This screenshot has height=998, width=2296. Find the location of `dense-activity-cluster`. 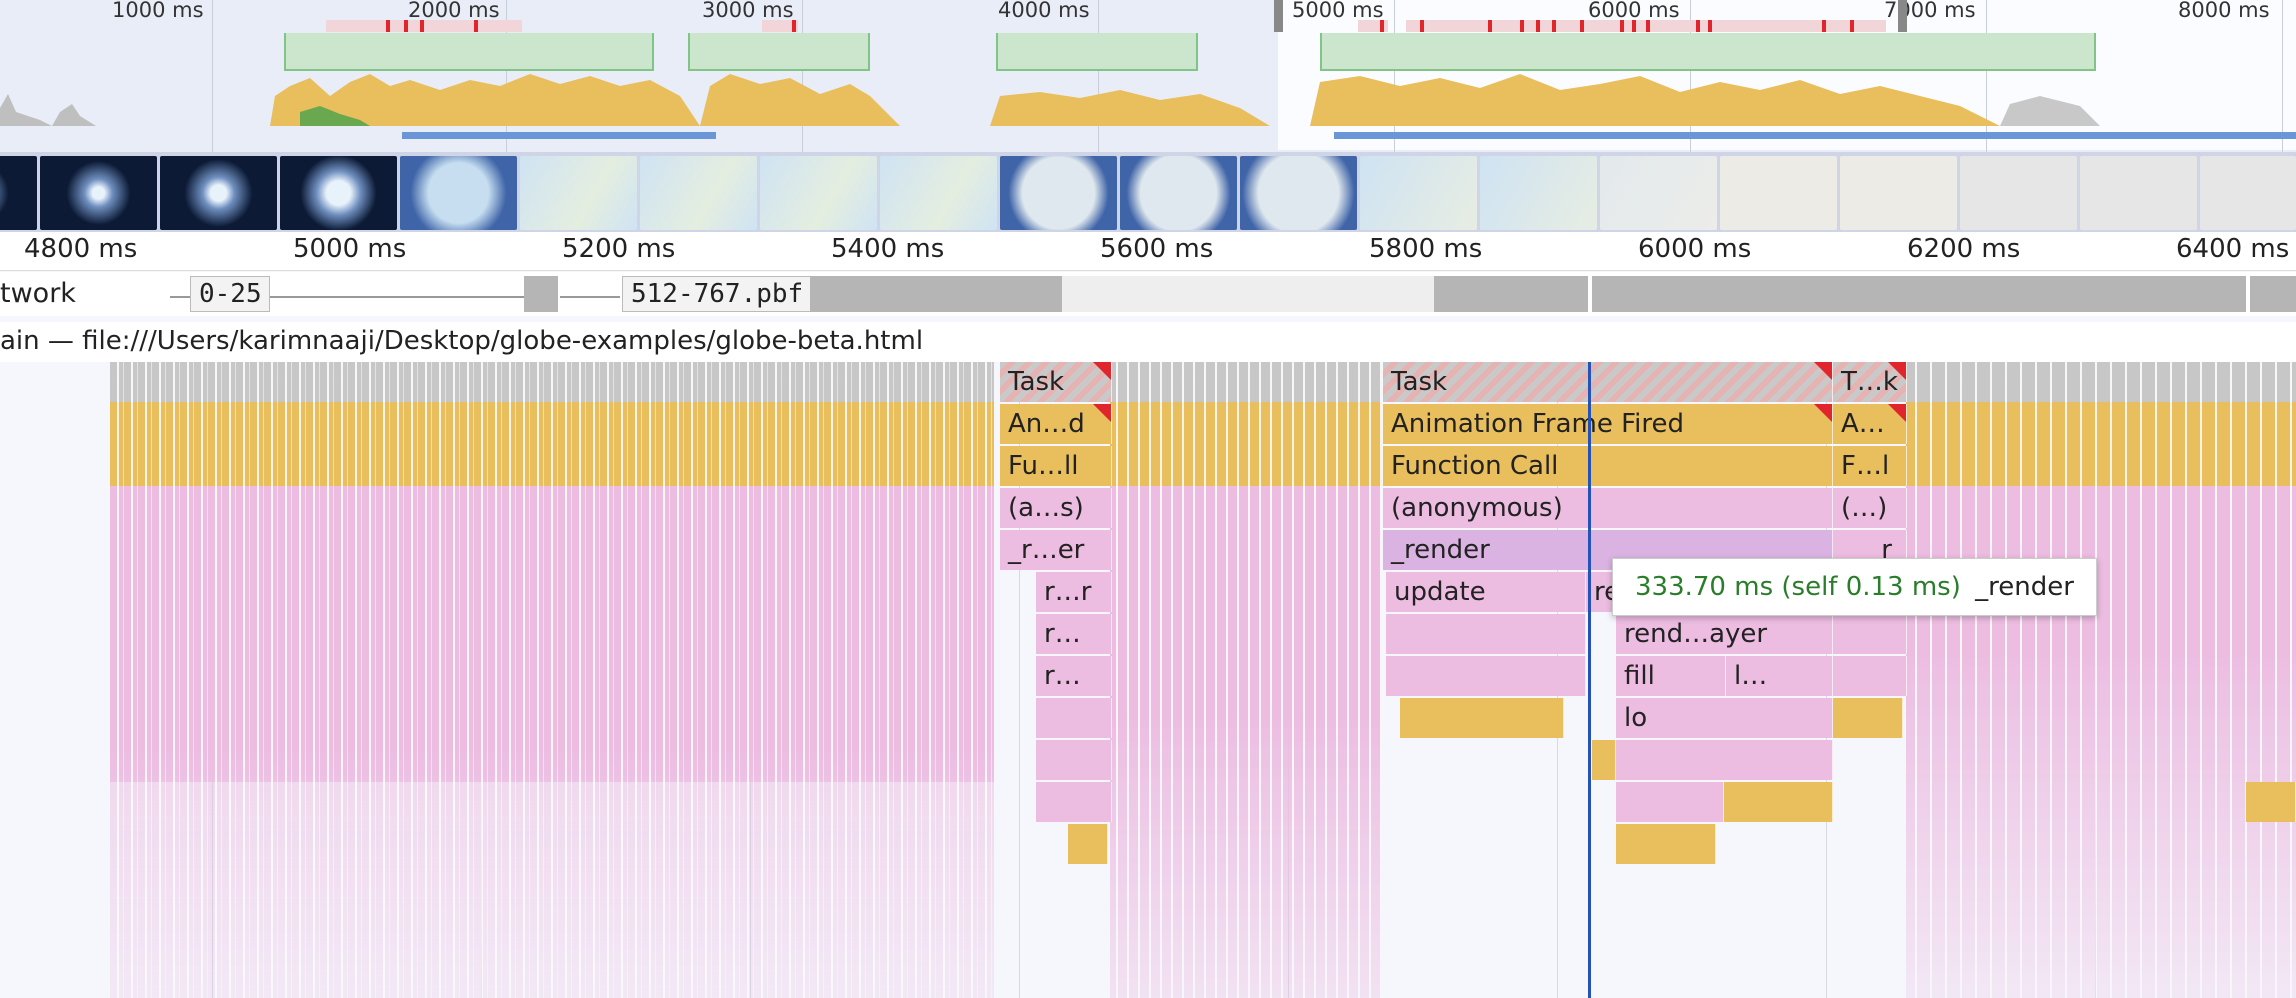

dense-activity-cluster is located at coordinates (2101, 680).